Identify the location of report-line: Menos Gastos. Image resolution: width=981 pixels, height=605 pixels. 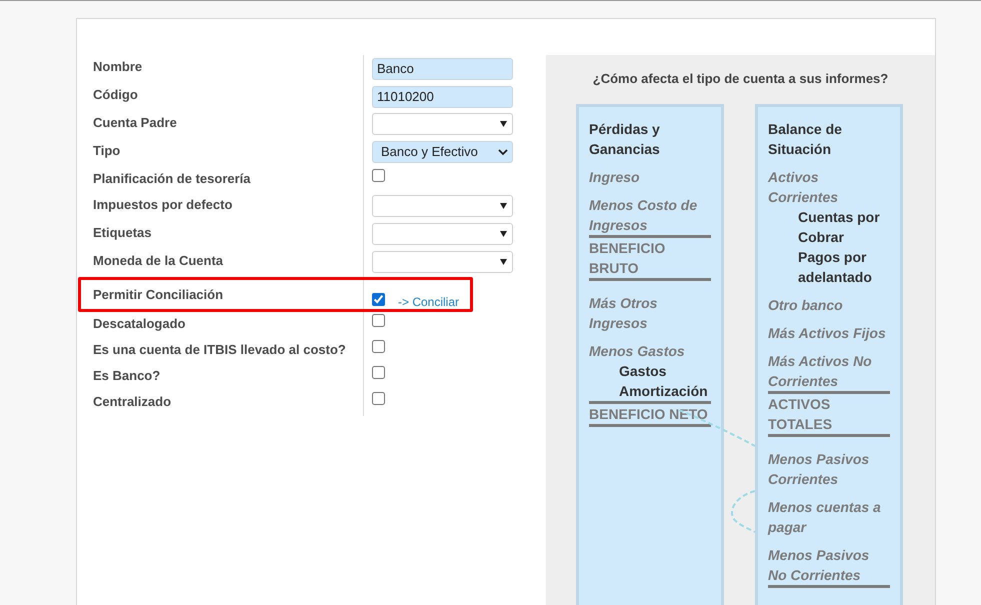
(637, 351).